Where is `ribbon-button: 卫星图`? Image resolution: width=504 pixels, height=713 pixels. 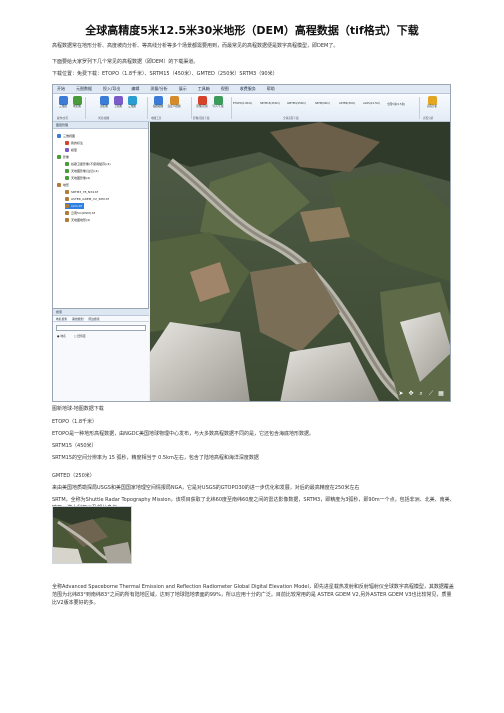 ribbon-button: 卫星图 is located at coordinates (118, 104).